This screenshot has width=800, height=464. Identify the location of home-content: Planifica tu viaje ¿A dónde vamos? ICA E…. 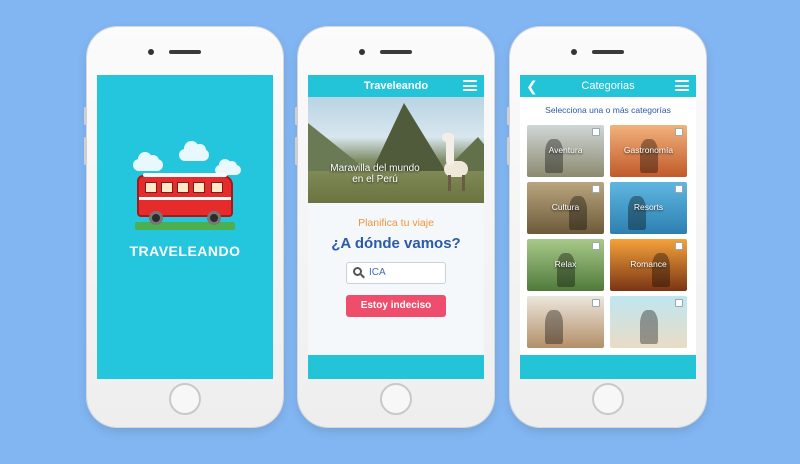
(396, 279).